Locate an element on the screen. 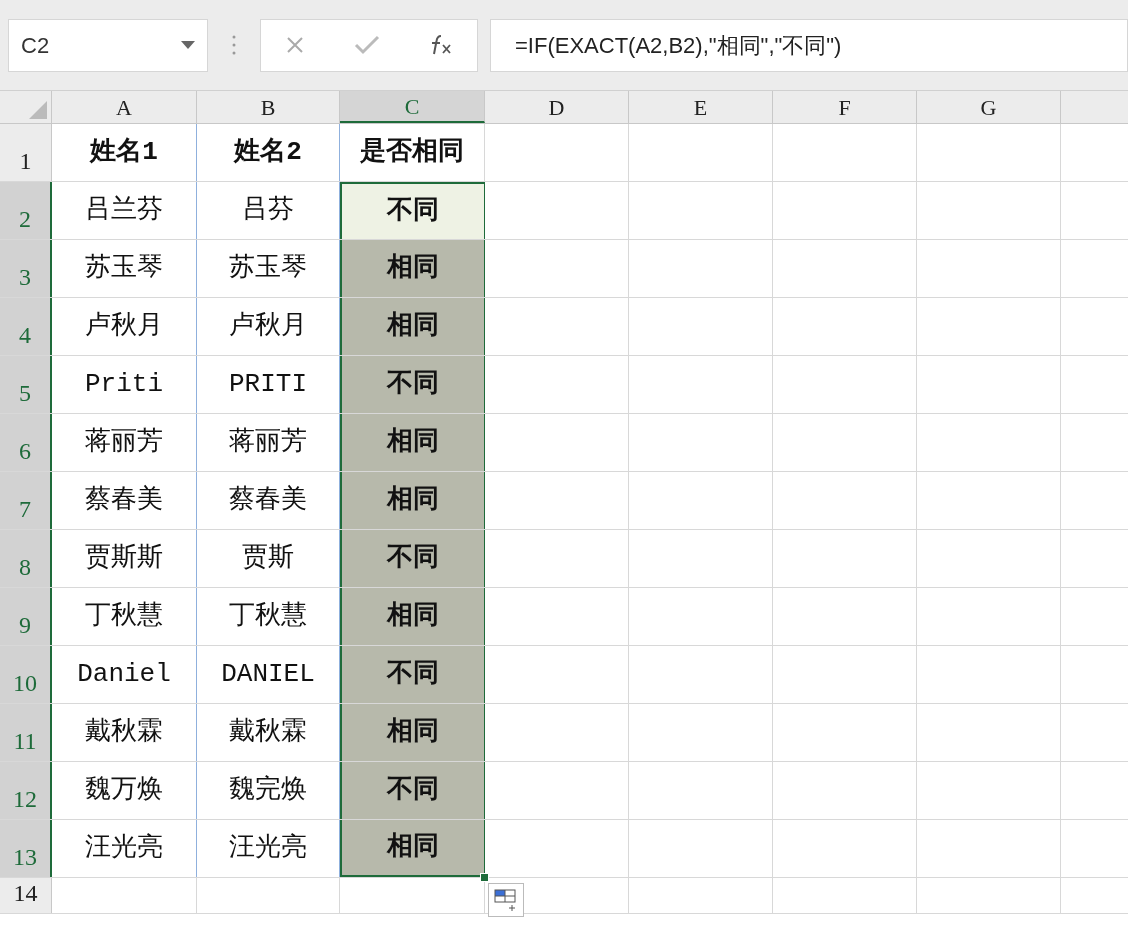  cell-text: 魏万焕 is located at coordinates (124, 790).